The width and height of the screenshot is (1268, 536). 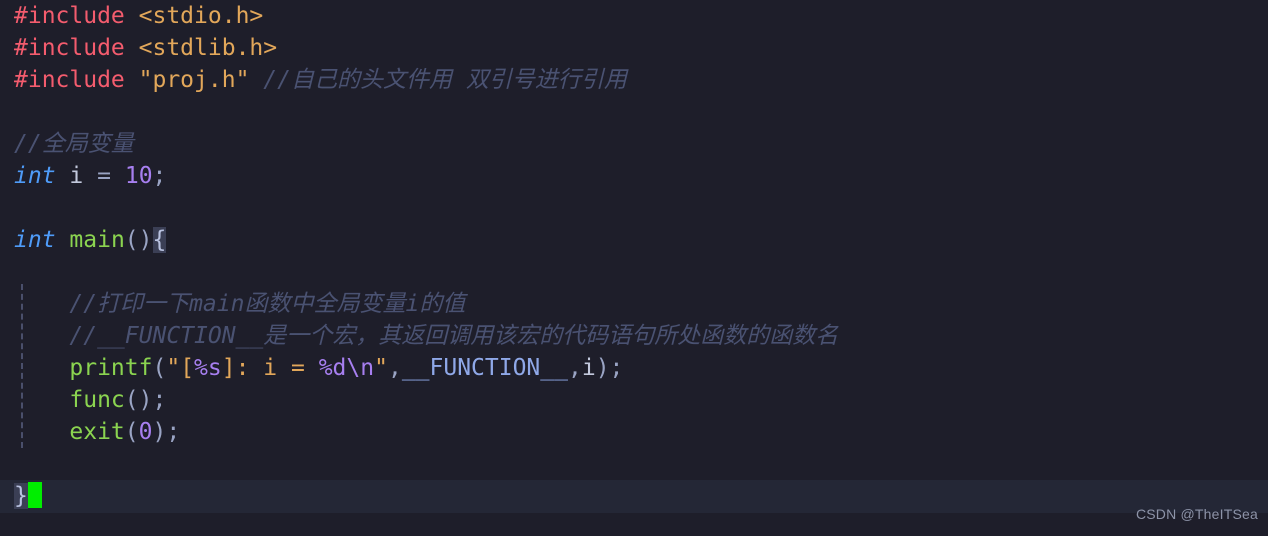 What do you see at coordinates (111, 368) in the screenshot?
I see `code-token: printf` at bounding box center [111, 368].